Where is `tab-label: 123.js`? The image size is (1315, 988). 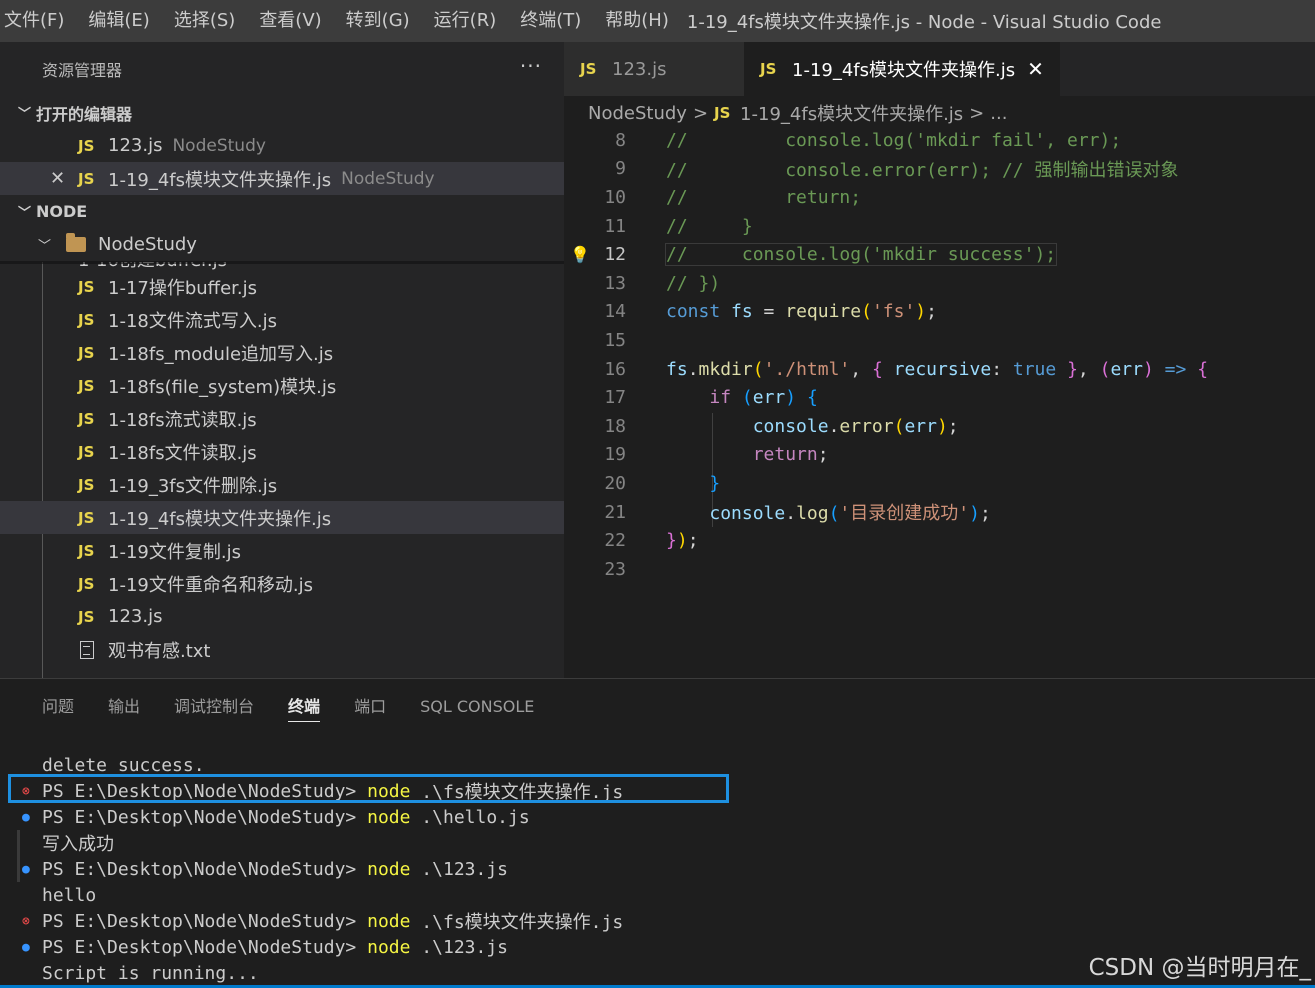 tab-label: 123.js is located at coordinates (639, 69).